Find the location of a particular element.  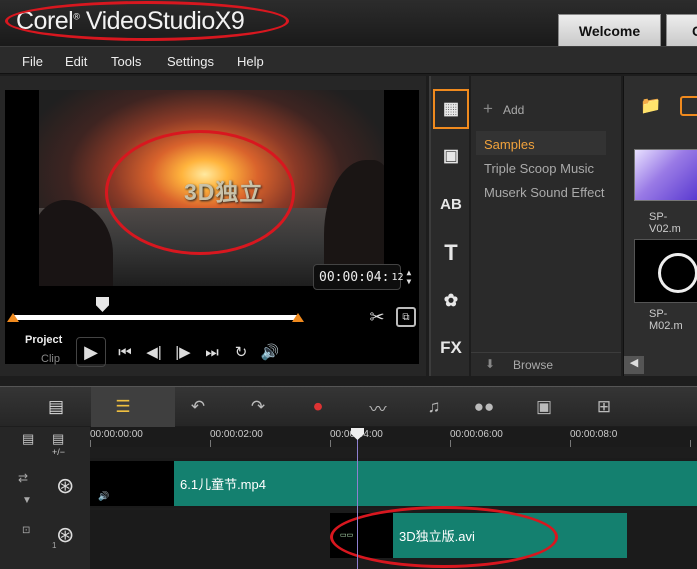

plus-icon: + is located at coordinates (488, 108).